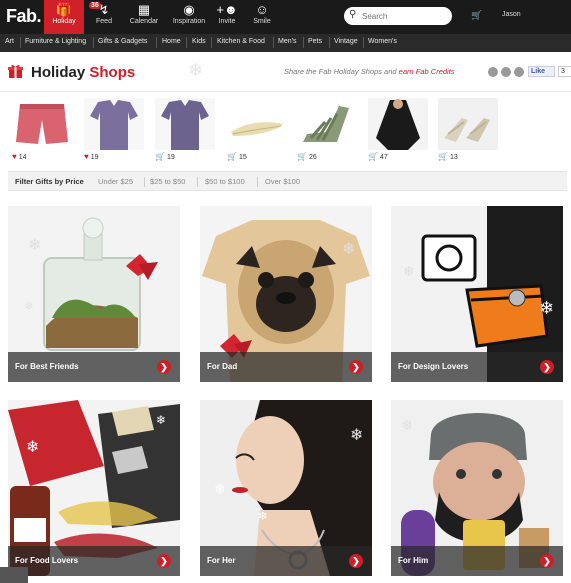 Image resolution: width=571 pixels, height=583 pixels. I want to click on tile-caption: For Him ❯, so click(477, 561).